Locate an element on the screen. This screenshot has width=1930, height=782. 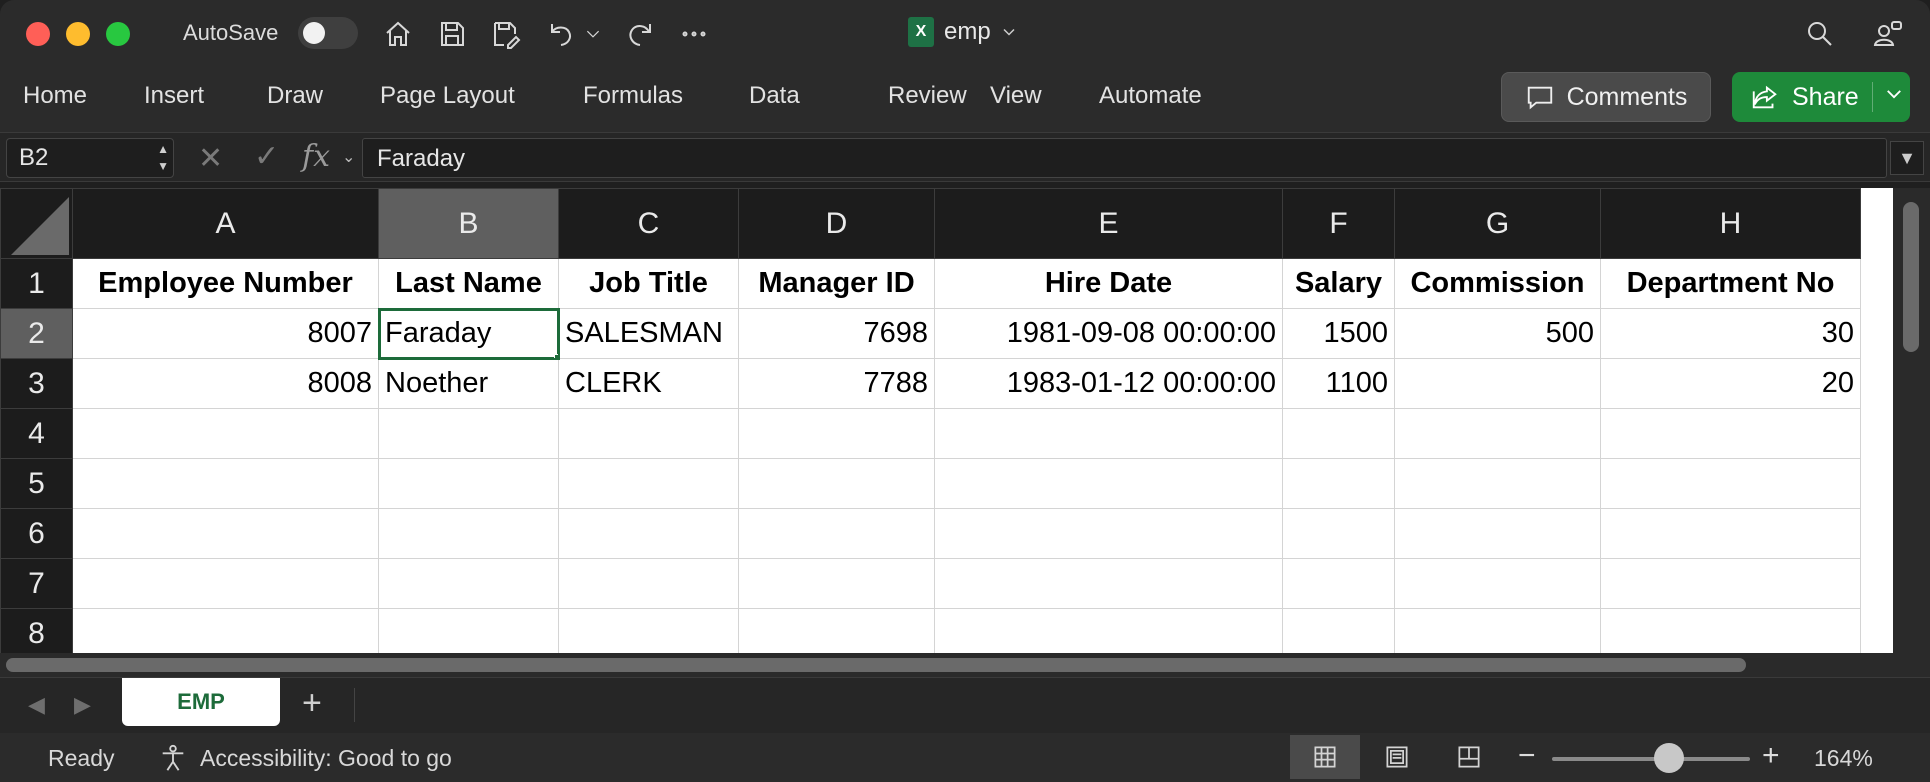
cell-h3: 20 is located at coordinates (1730, 383).